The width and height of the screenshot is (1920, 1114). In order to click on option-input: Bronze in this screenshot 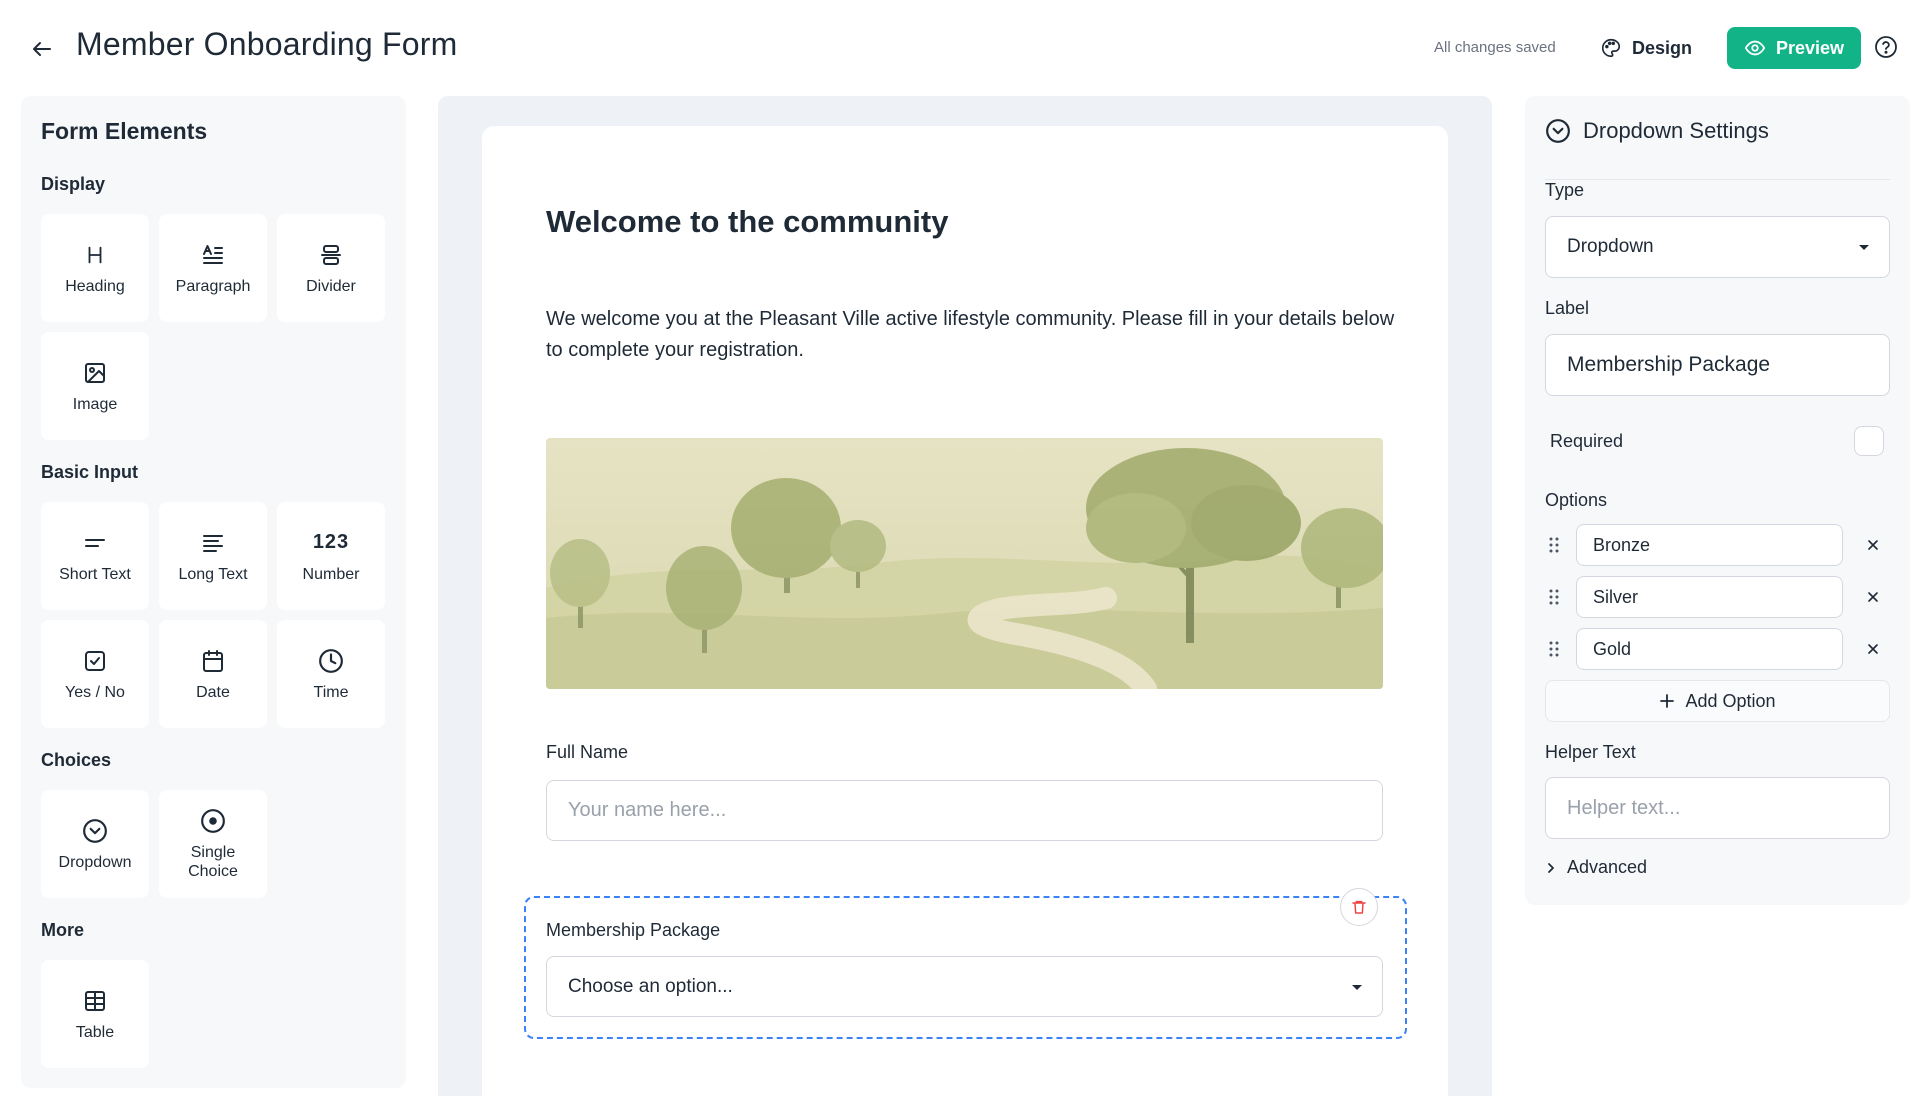, I will do `click(1709, 545)`.